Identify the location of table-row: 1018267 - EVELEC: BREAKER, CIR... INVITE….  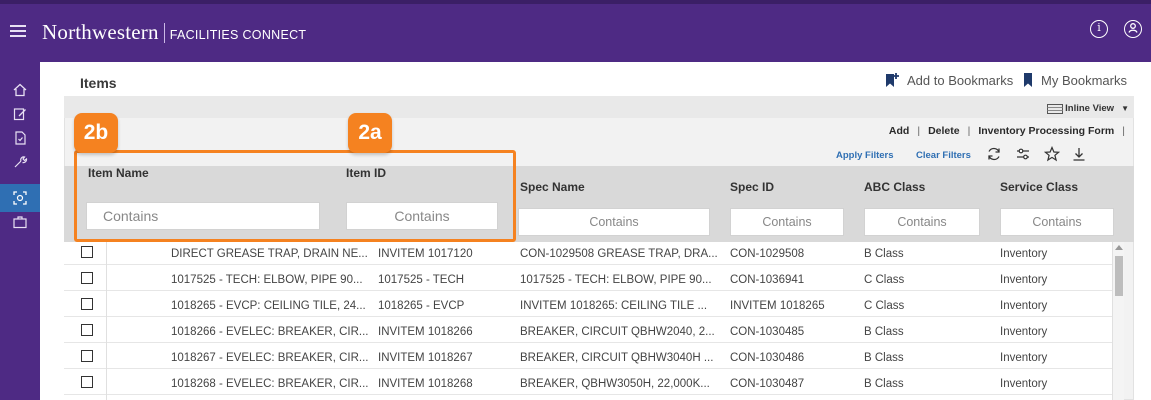
(588, 357).